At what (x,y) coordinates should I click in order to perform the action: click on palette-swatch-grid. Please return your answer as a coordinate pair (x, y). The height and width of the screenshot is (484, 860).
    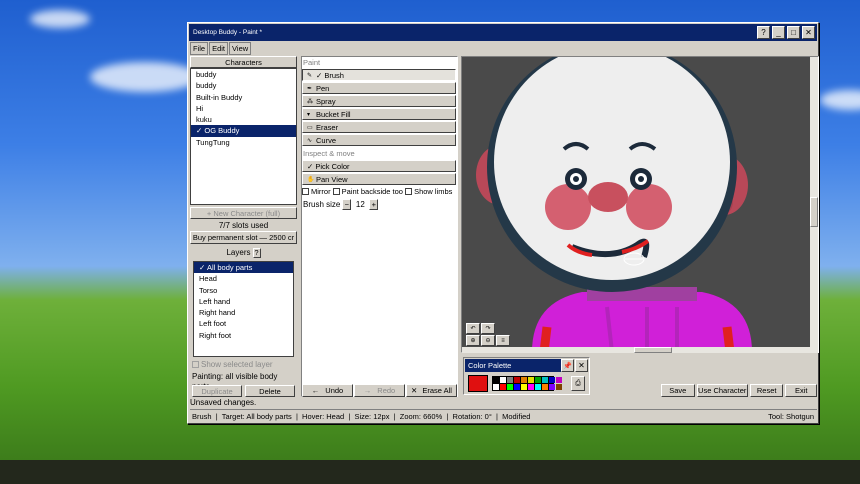
    Looking at the image, I should click on (527, 383).